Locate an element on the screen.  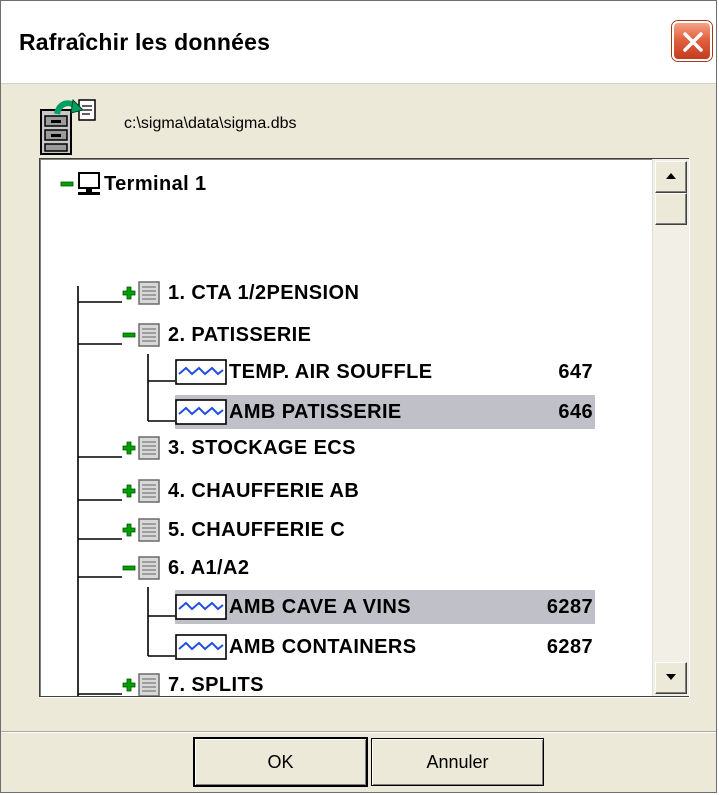
tree-group-item: 1. CTA 1/2PENSION is located at coordinates (240, 293).